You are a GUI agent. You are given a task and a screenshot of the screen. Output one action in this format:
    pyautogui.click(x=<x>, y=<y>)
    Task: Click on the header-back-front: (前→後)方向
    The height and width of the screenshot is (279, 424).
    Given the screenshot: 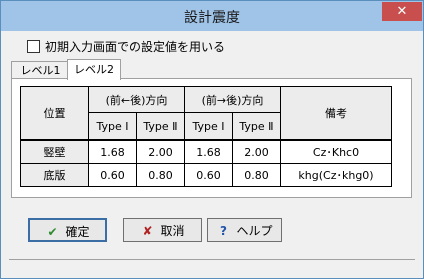 What is the action you would take?
    pyautogui.click(x=232, y=99)
    